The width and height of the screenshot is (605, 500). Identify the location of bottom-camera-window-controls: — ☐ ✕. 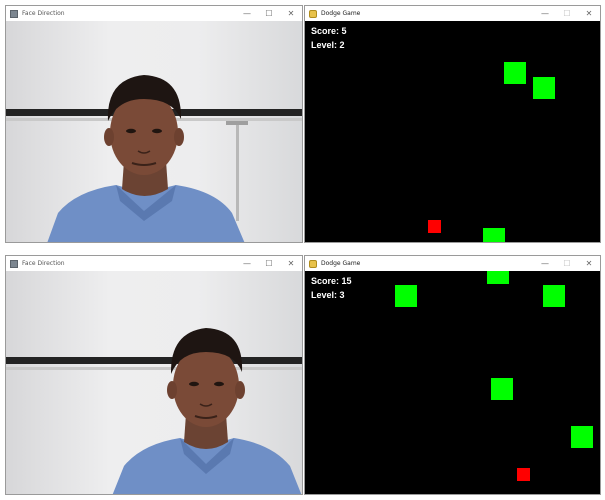
(269, 263).